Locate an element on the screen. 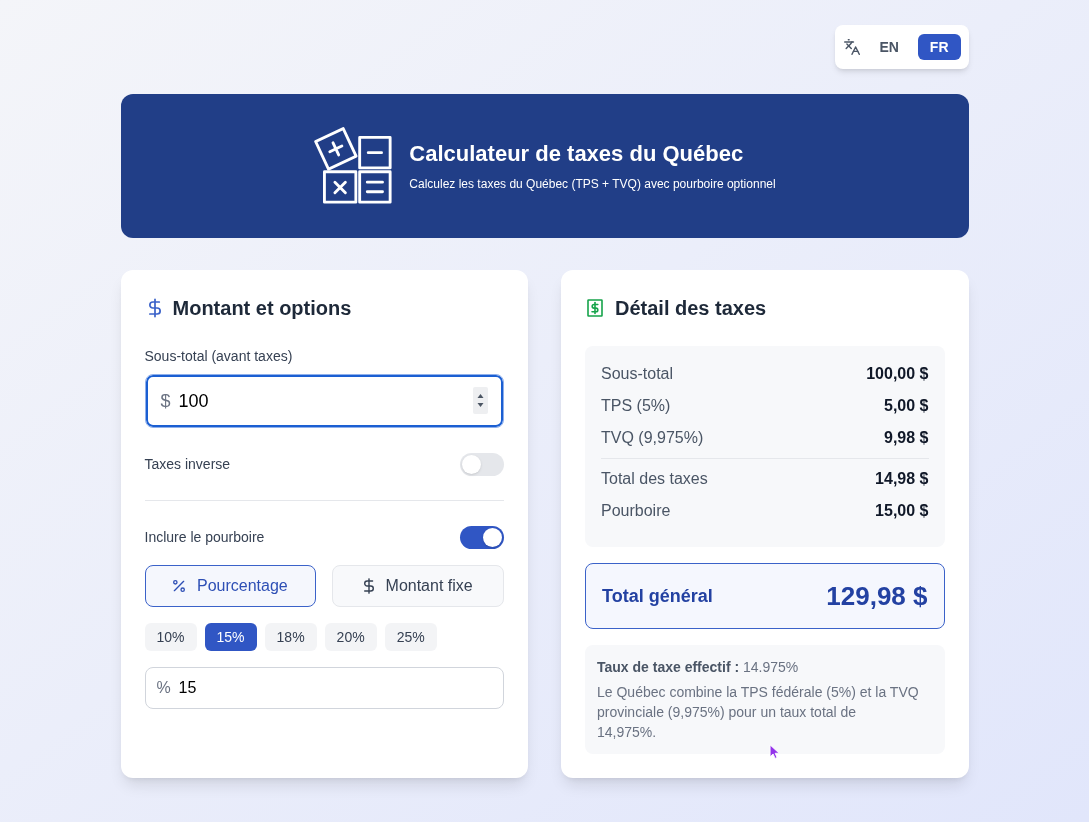 The height and width of the screenshot is (822, 1089). row-value: 100,00 $ is located at coordinates (897, 374).